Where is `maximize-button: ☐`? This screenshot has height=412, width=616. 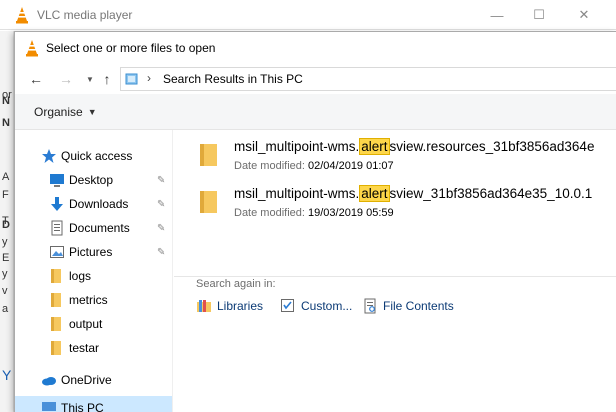
maximize-button: ☐ is located at coordinates (539, 15).